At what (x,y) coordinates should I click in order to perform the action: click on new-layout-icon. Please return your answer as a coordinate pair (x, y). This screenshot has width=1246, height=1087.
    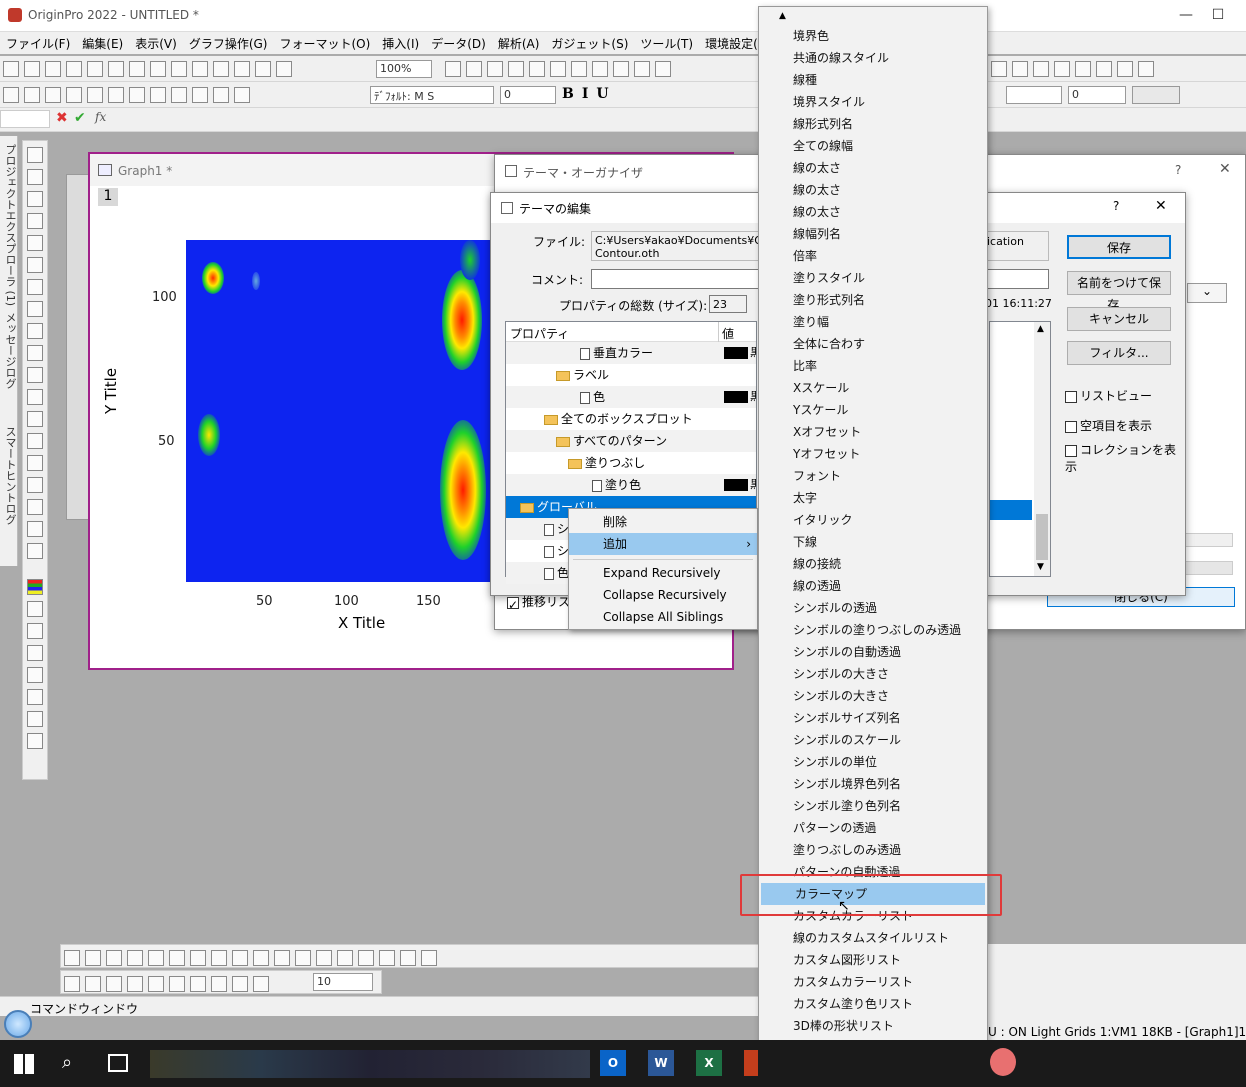
    Looking at the image, I should click on (116, 69).